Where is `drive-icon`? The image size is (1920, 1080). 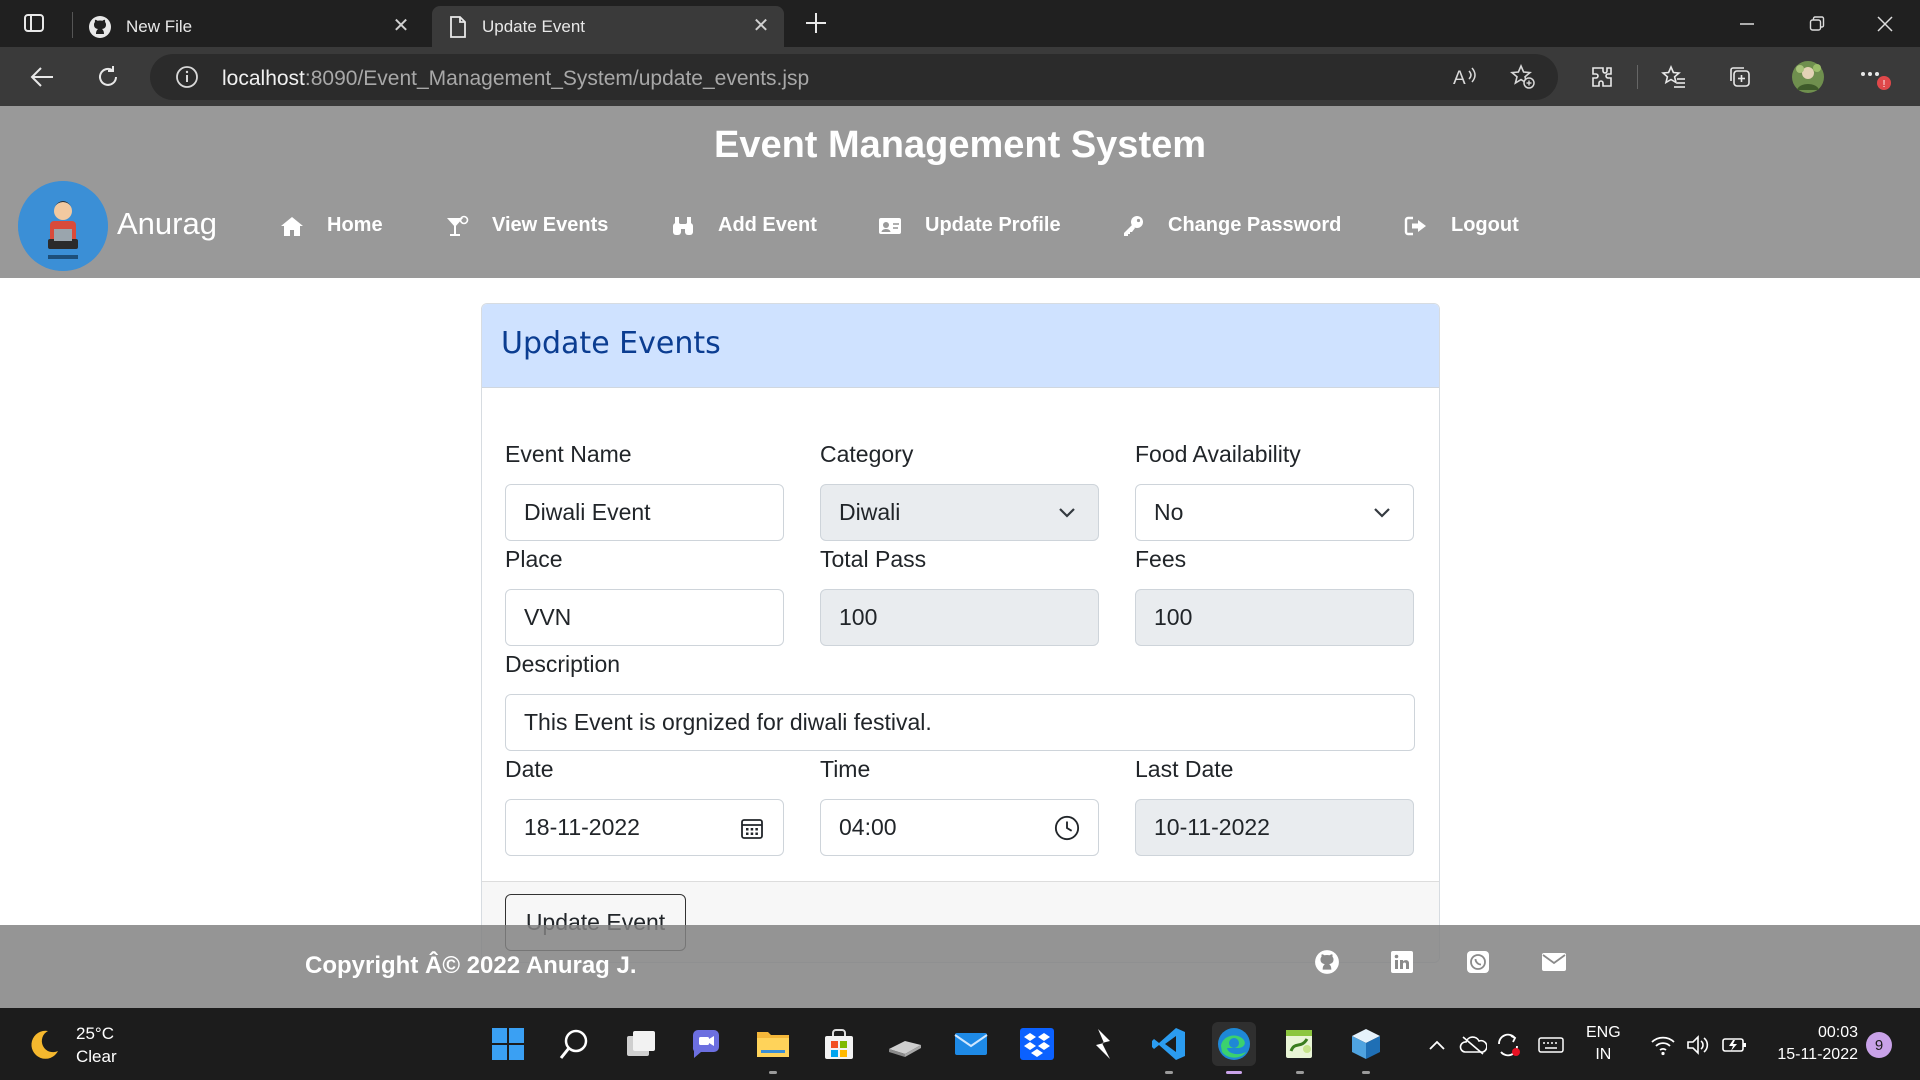
drive-icon is located at coordinates (905, 1044).